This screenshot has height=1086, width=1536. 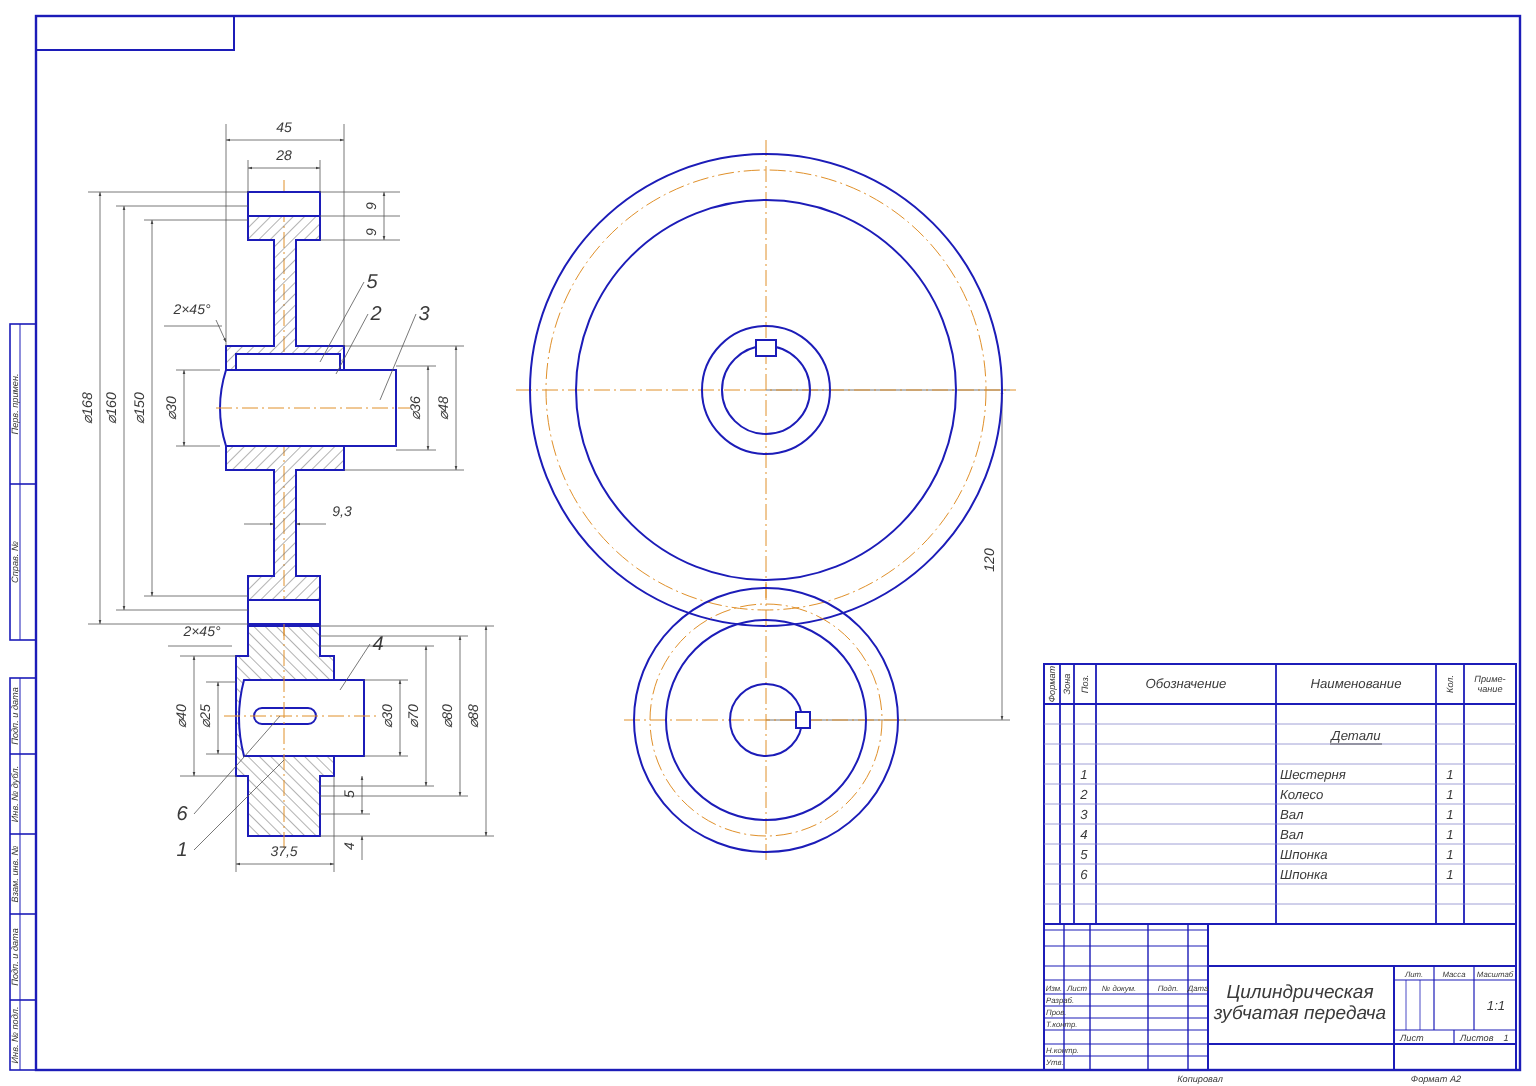 What do you see at coordinates (1300, 1003) in the screenshot?
I see `drawing-title: Цилиндрическая зубчатая передача` at bounding box center [1300, 1003].